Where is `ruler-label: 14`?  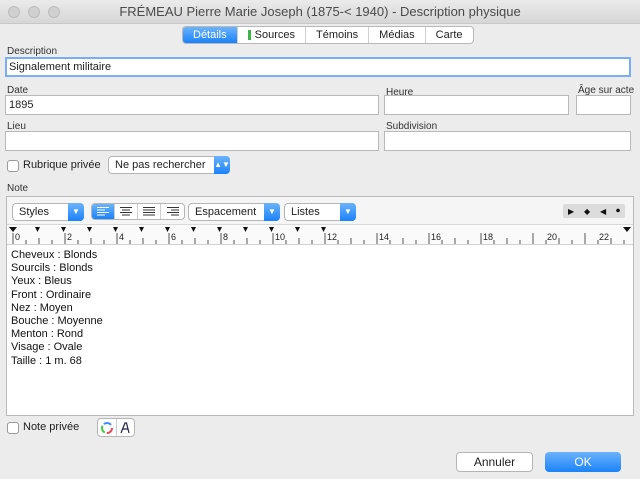
ruler-label: 14 is located at coordinates (384, 237).